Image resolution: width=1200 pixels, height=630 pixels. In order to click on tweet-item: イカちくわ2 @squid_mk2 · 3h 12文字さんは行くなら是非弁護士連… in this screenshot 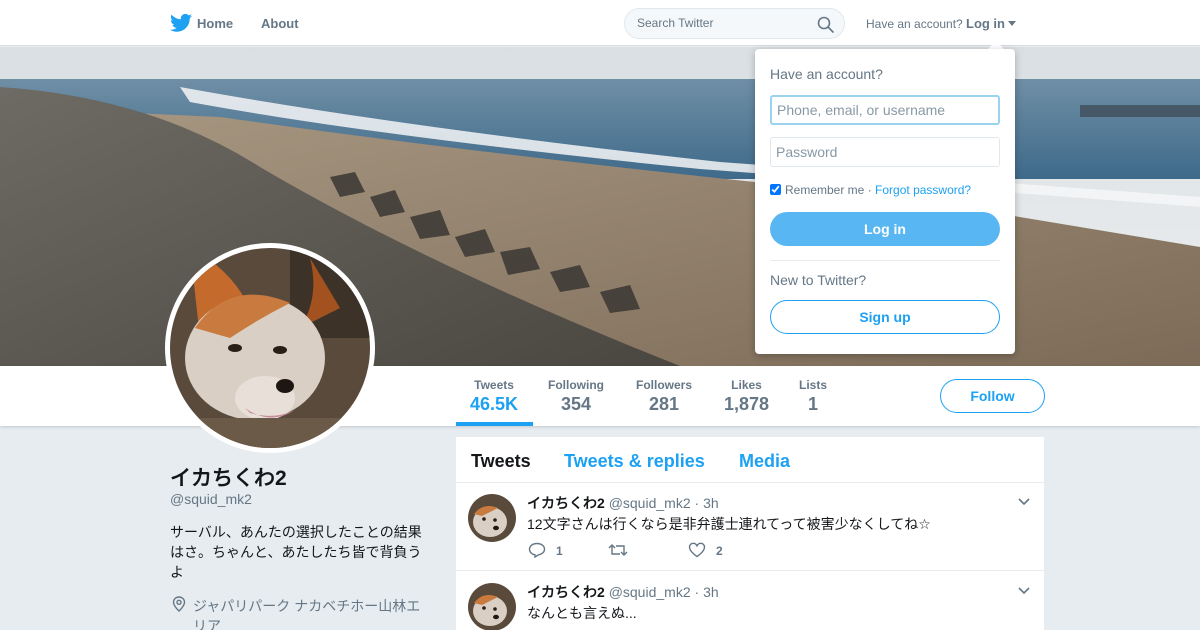, I will do `click(750, 527)`.